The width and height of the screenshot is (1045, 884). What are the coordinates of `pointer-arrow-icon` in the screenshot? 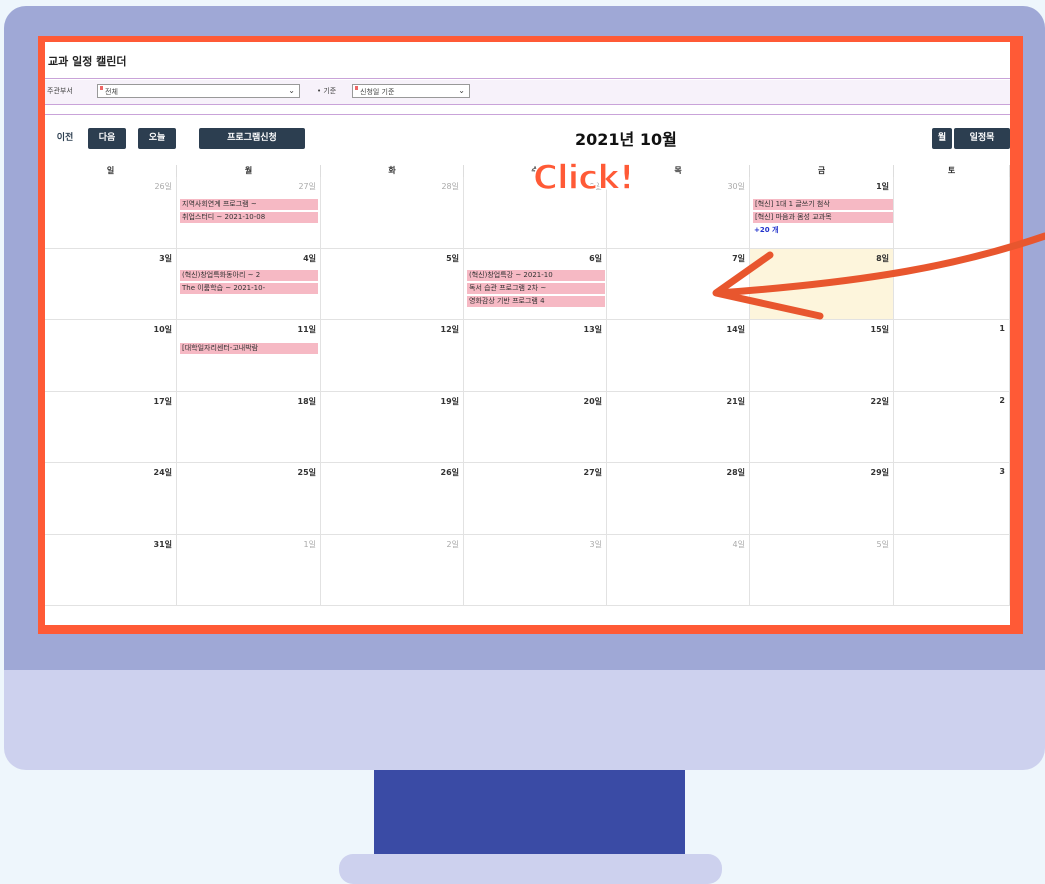 It's located at (878, 276).